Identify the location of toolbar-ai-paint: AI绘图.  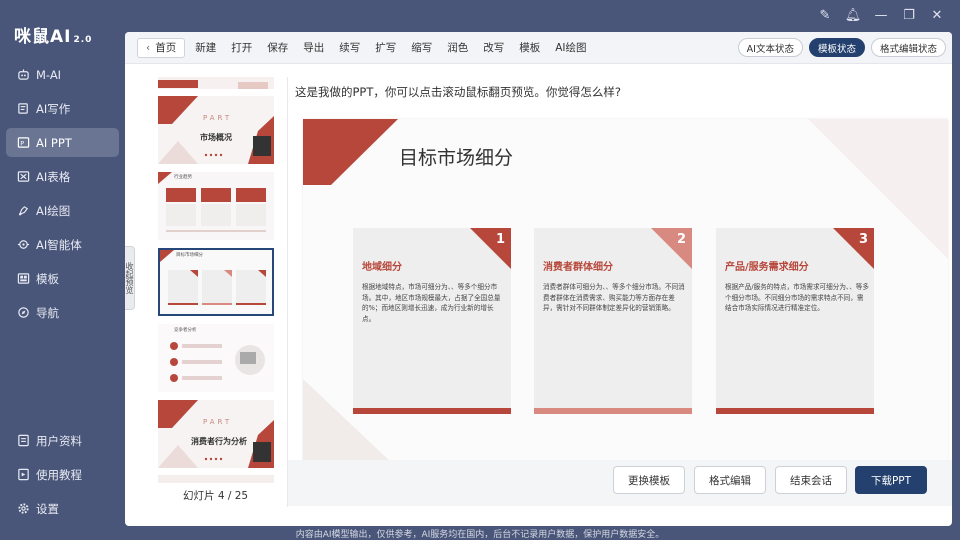
(570, 47).